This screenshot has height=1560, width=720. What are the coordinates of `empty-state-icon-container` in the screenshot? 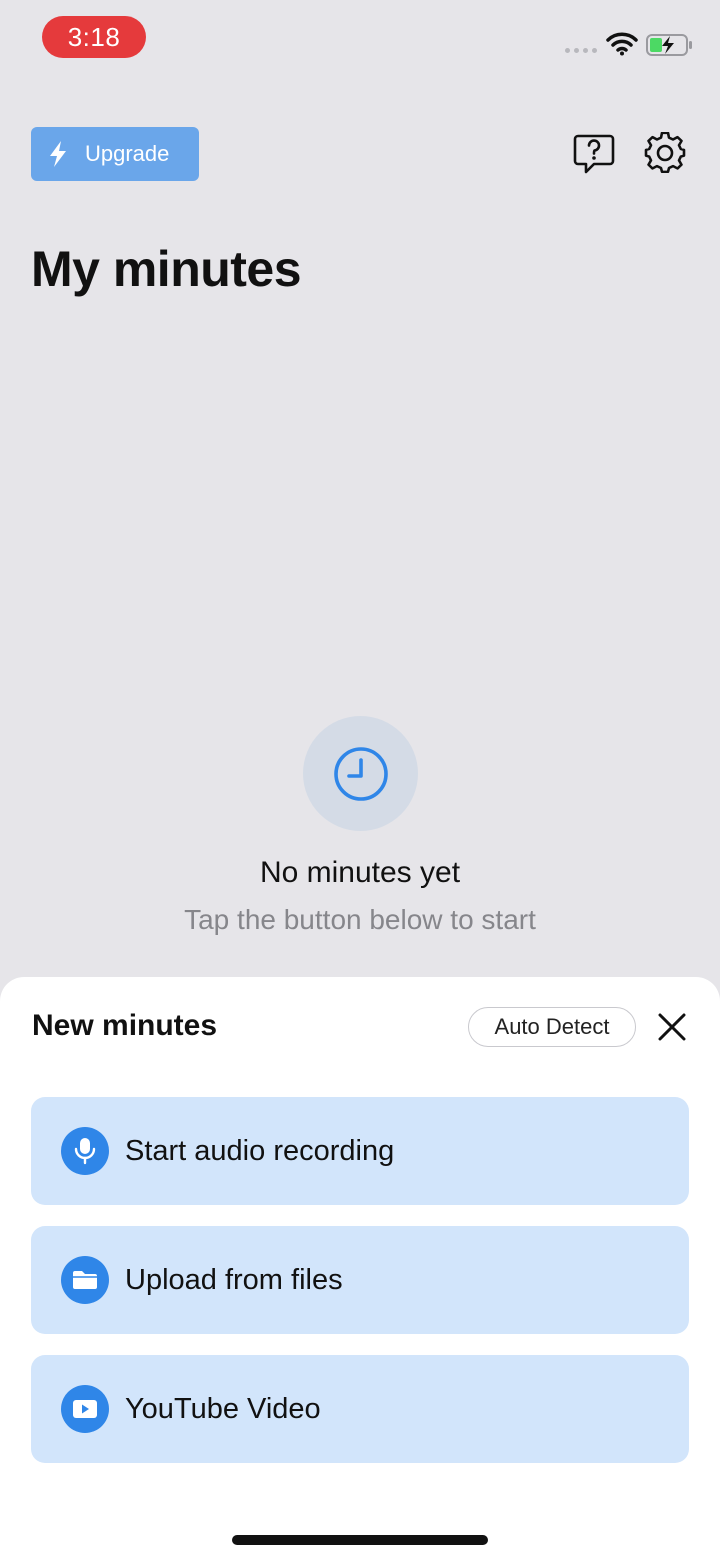 It's located at (360, 773).